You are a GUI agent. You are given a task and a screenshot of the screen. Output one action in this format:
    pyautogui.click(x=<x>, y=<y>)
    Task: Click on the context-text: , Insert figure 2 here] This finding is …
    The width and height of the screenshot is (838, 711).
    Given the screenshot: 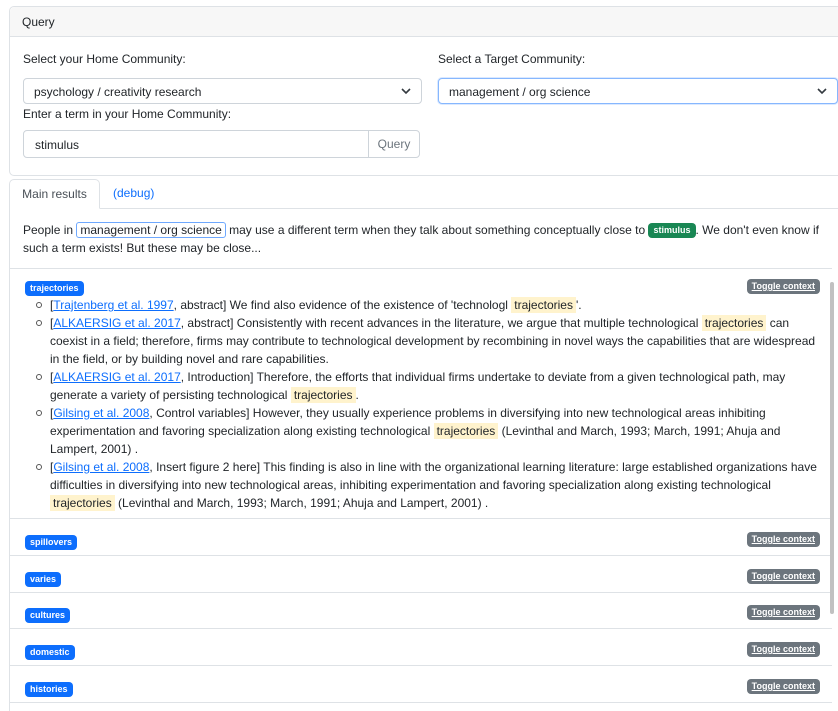 What is the action you would take?
    pyautogui.click(x=433, y=476)
    